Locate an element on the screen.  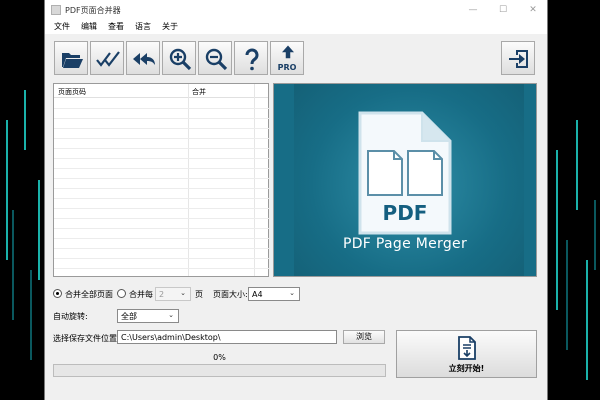
upgrade-pro-icon is located at coordinates (288, 52).